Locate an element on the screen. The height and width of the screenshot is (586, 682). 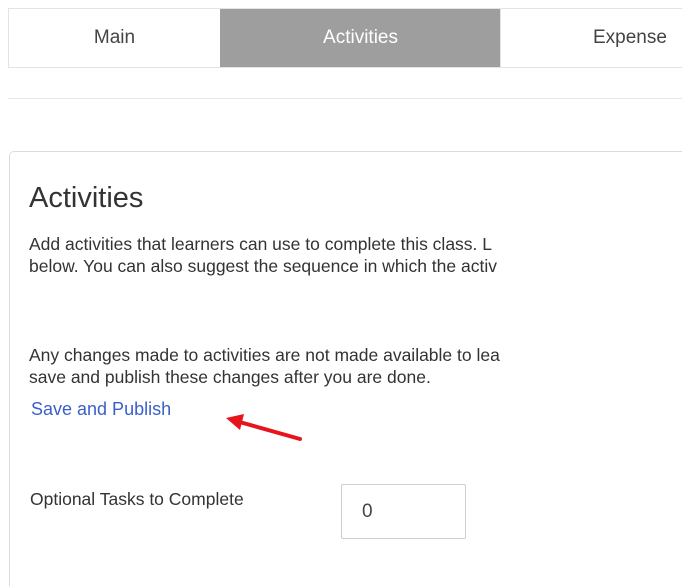
tab-main-label: Main is located at coordinates (114, 37).